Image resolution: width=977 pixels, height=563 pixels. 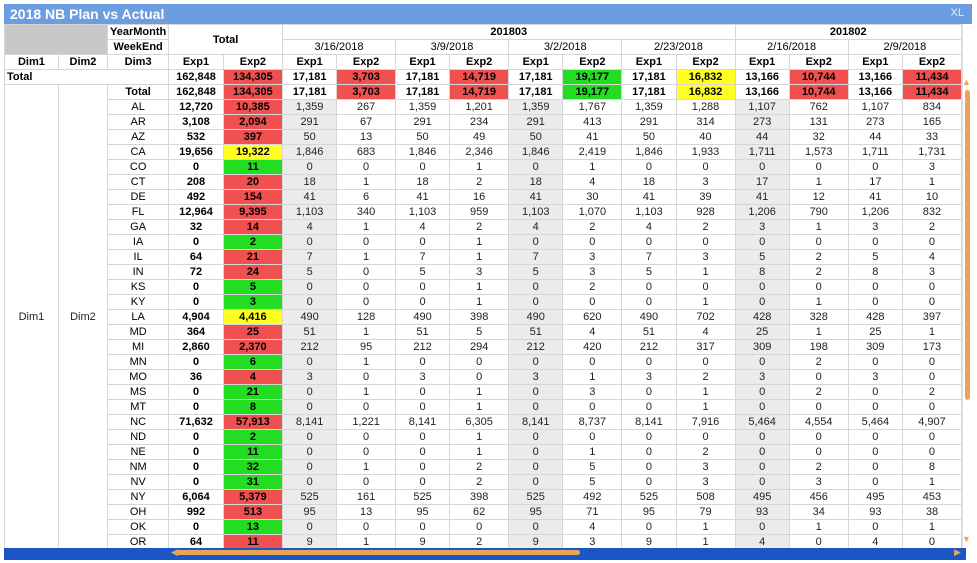 I want to click on state-label: AZ, so click(x=138, y=137).